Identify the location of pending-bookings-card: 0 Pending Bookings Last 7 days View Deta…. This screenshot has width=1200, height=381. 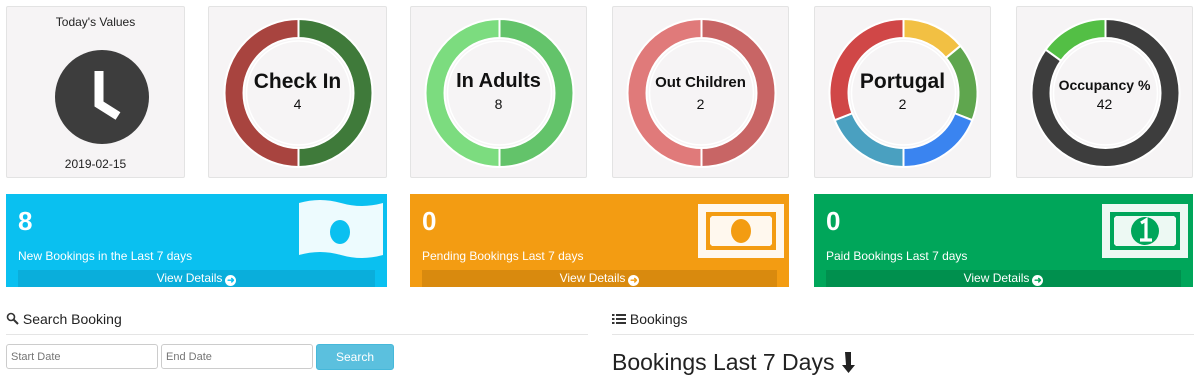
(599, 240).